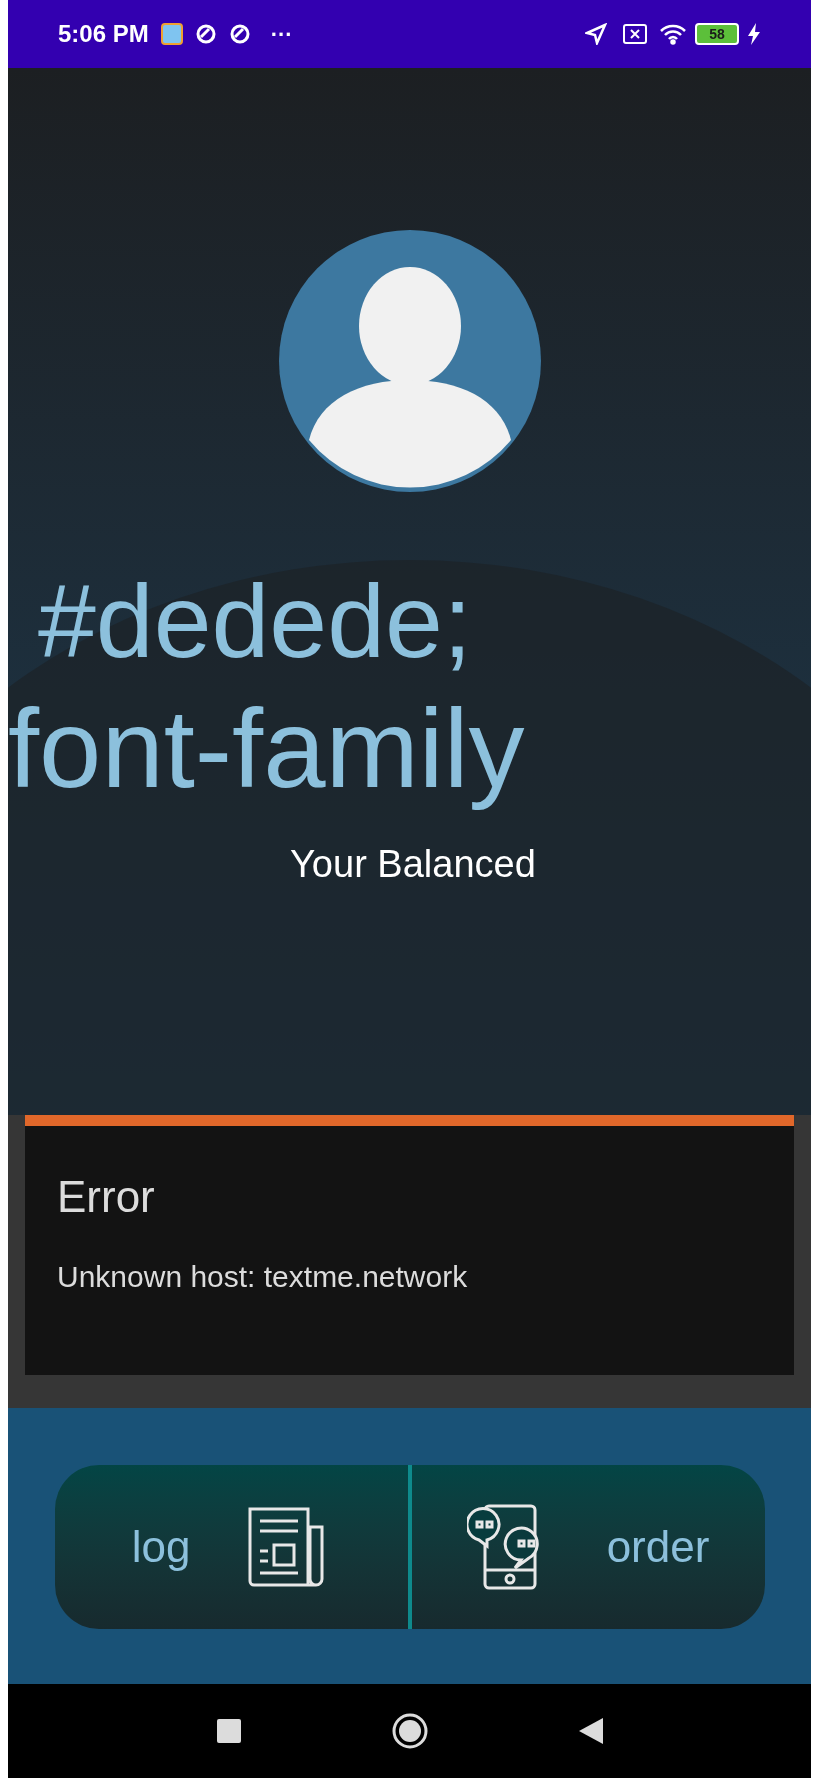 The width and height of the screenshot is (819, 1778). Describe the element at coordinates (635, 34) in the screenshot. I see `no-sim-icon` at that location.